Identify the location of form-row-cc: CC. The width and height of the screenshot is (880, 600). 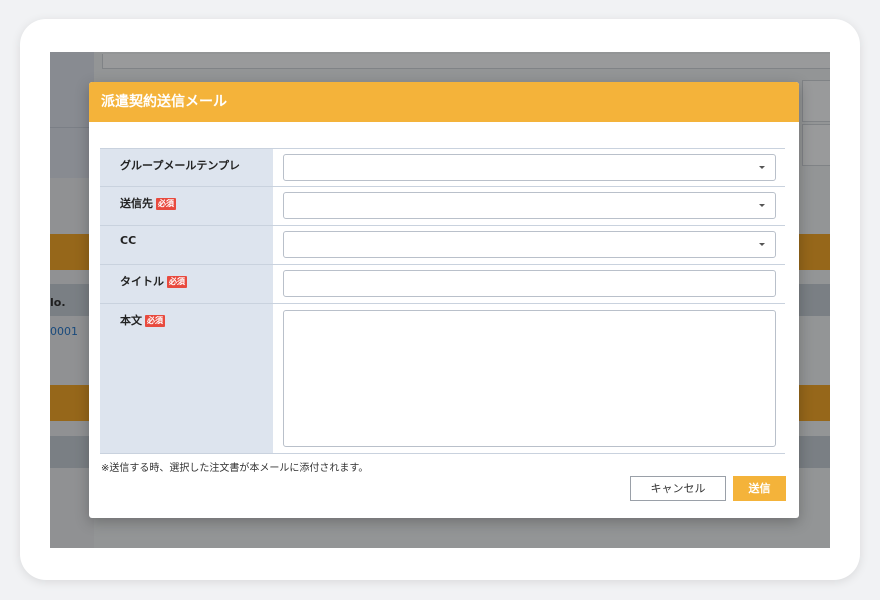
(442, 245).